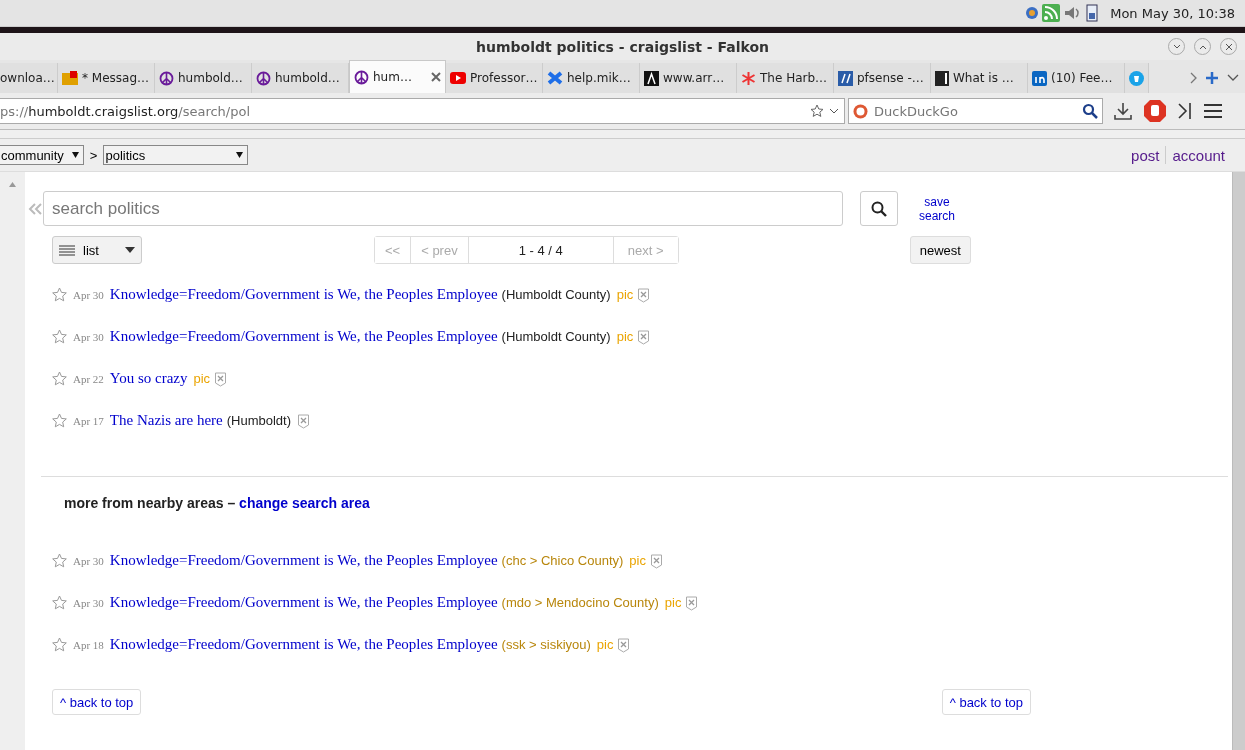  What do you see at coordinates (166, 420) in the screenshot?
I see `post-title-link: The Nazis are here` at bounding box center [166, 420].